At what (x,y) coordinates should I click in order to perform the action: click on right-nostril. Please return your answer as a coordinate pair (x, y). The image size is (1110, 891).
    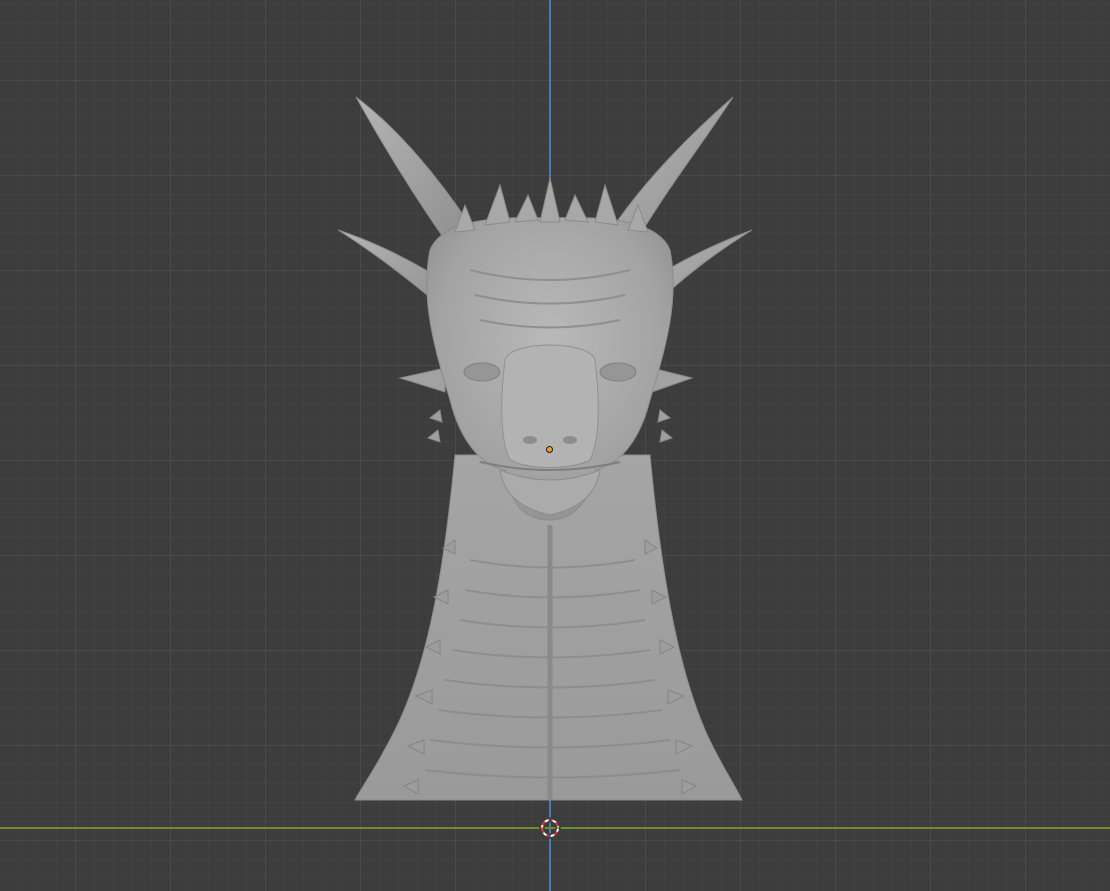
    Looking at the image, I should click on (570, 440).